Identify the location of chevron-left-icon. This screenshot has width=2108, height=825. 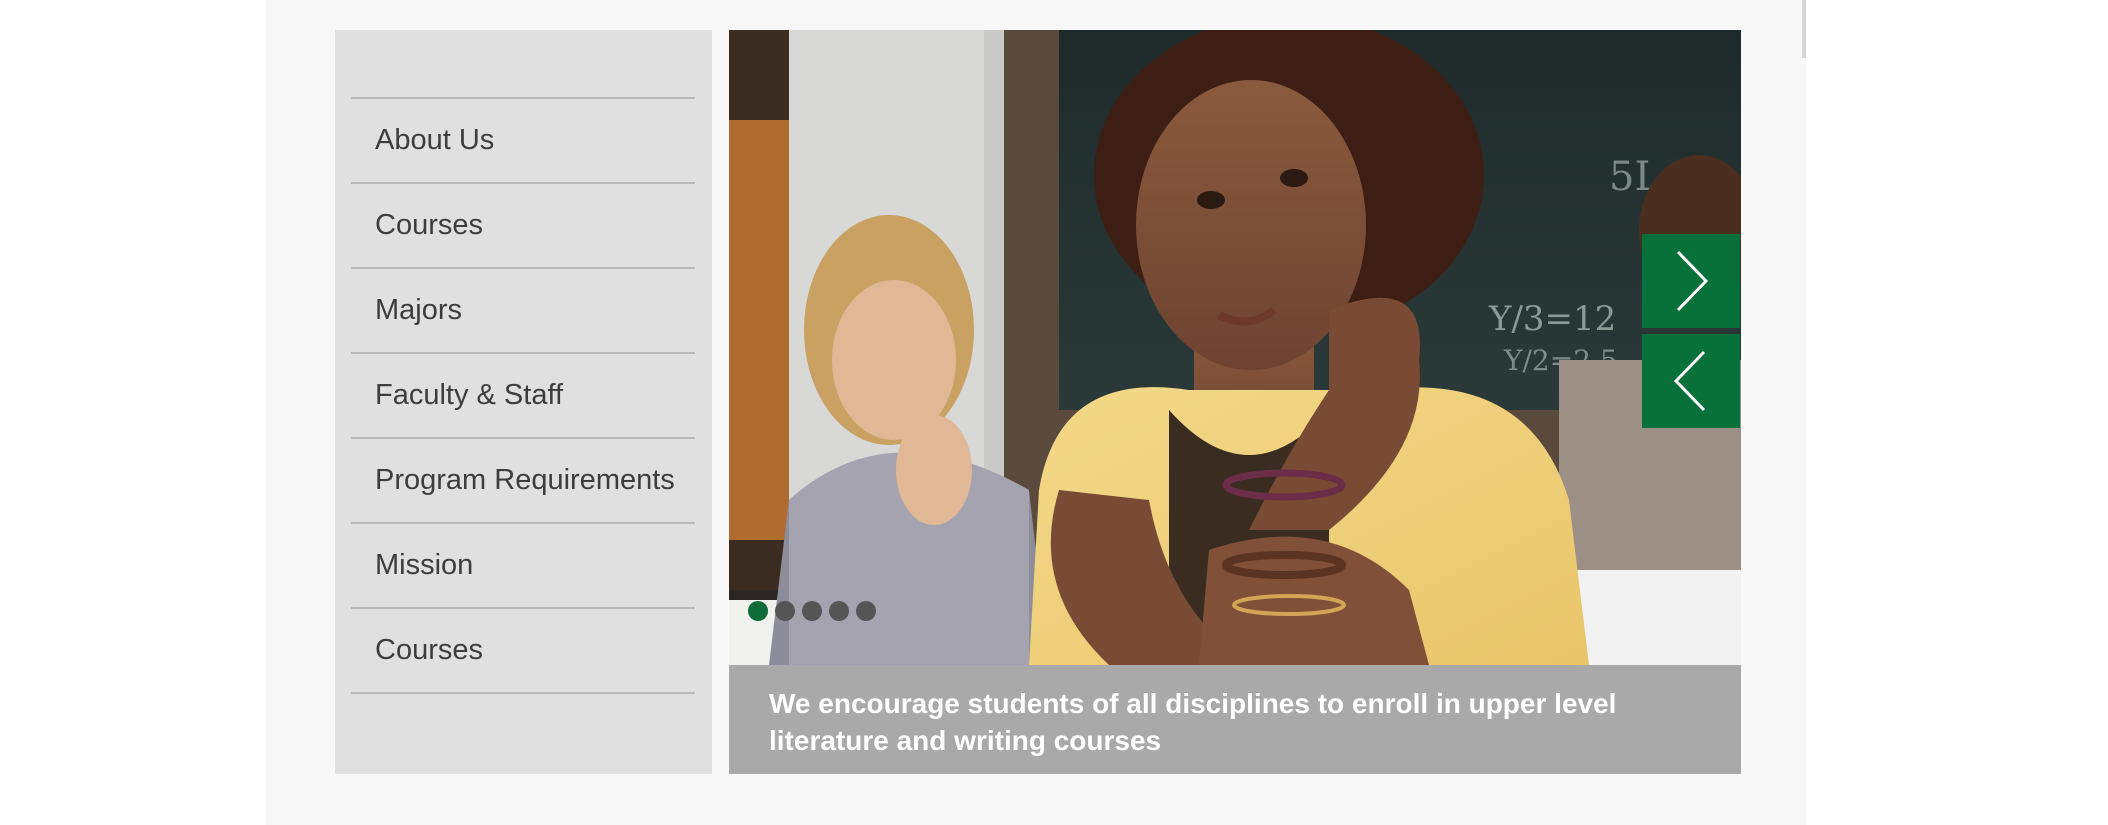
(1689, 381).